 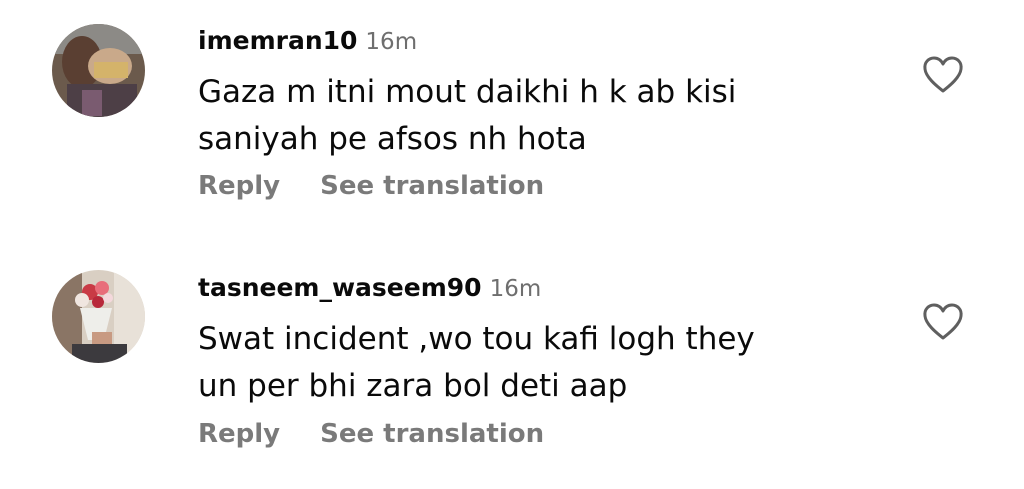 I want to click on comment-header: imemran10 16m, so click(x=307, y=40).